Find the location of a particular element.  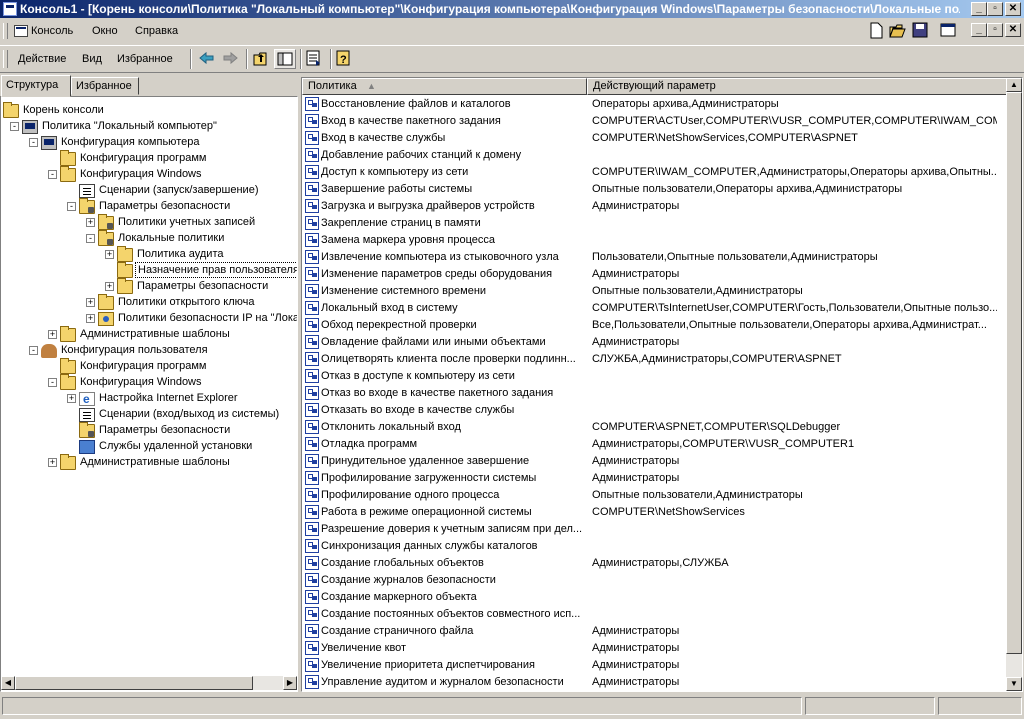

open-folder-icon is located at coordinates (899, 31).